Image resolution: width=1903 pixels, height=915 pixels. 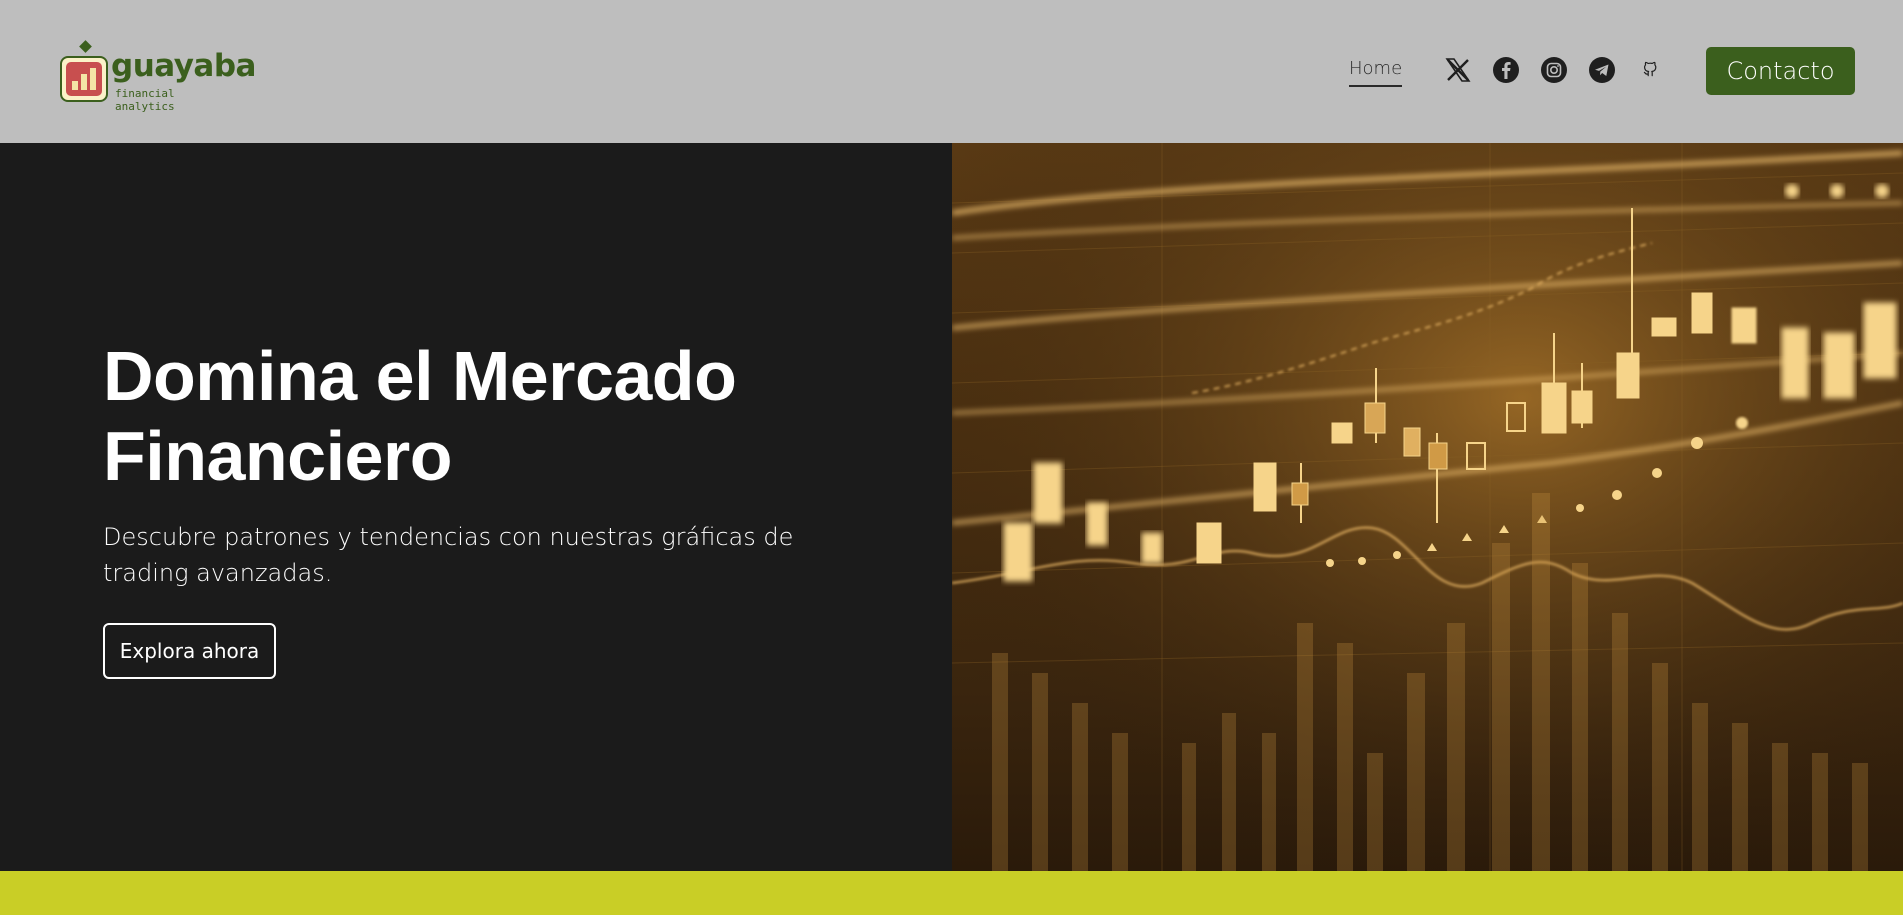 What do you see at coordinates (1458, 70) in the screenshot?
I see `x-icon` at bounding box center [1458, 70].